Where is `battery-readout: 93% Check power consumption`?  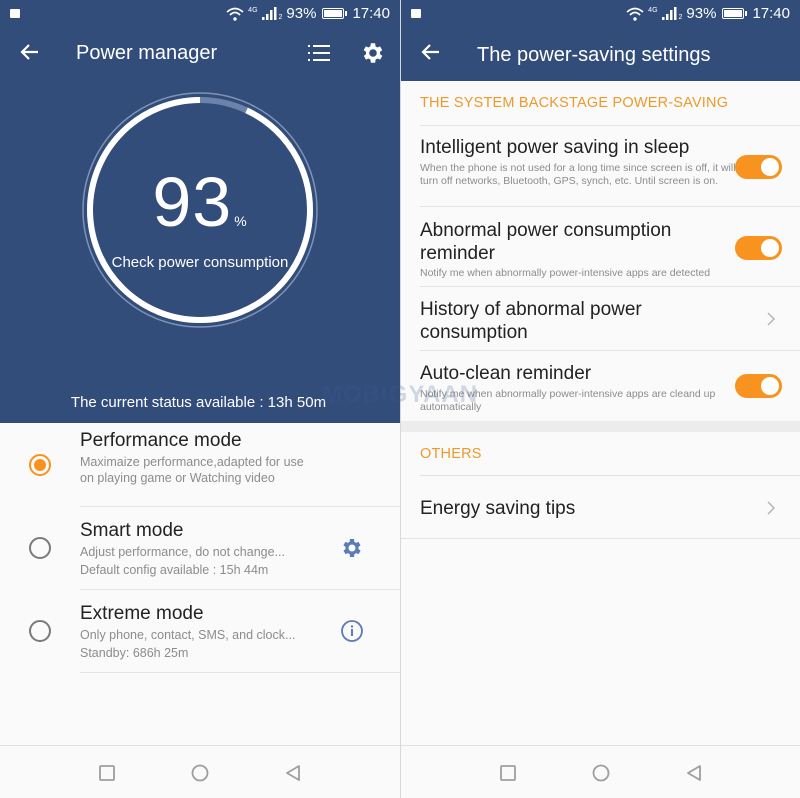 battery-readout: 93% Check power consumption is located at coordinates (200, 210).